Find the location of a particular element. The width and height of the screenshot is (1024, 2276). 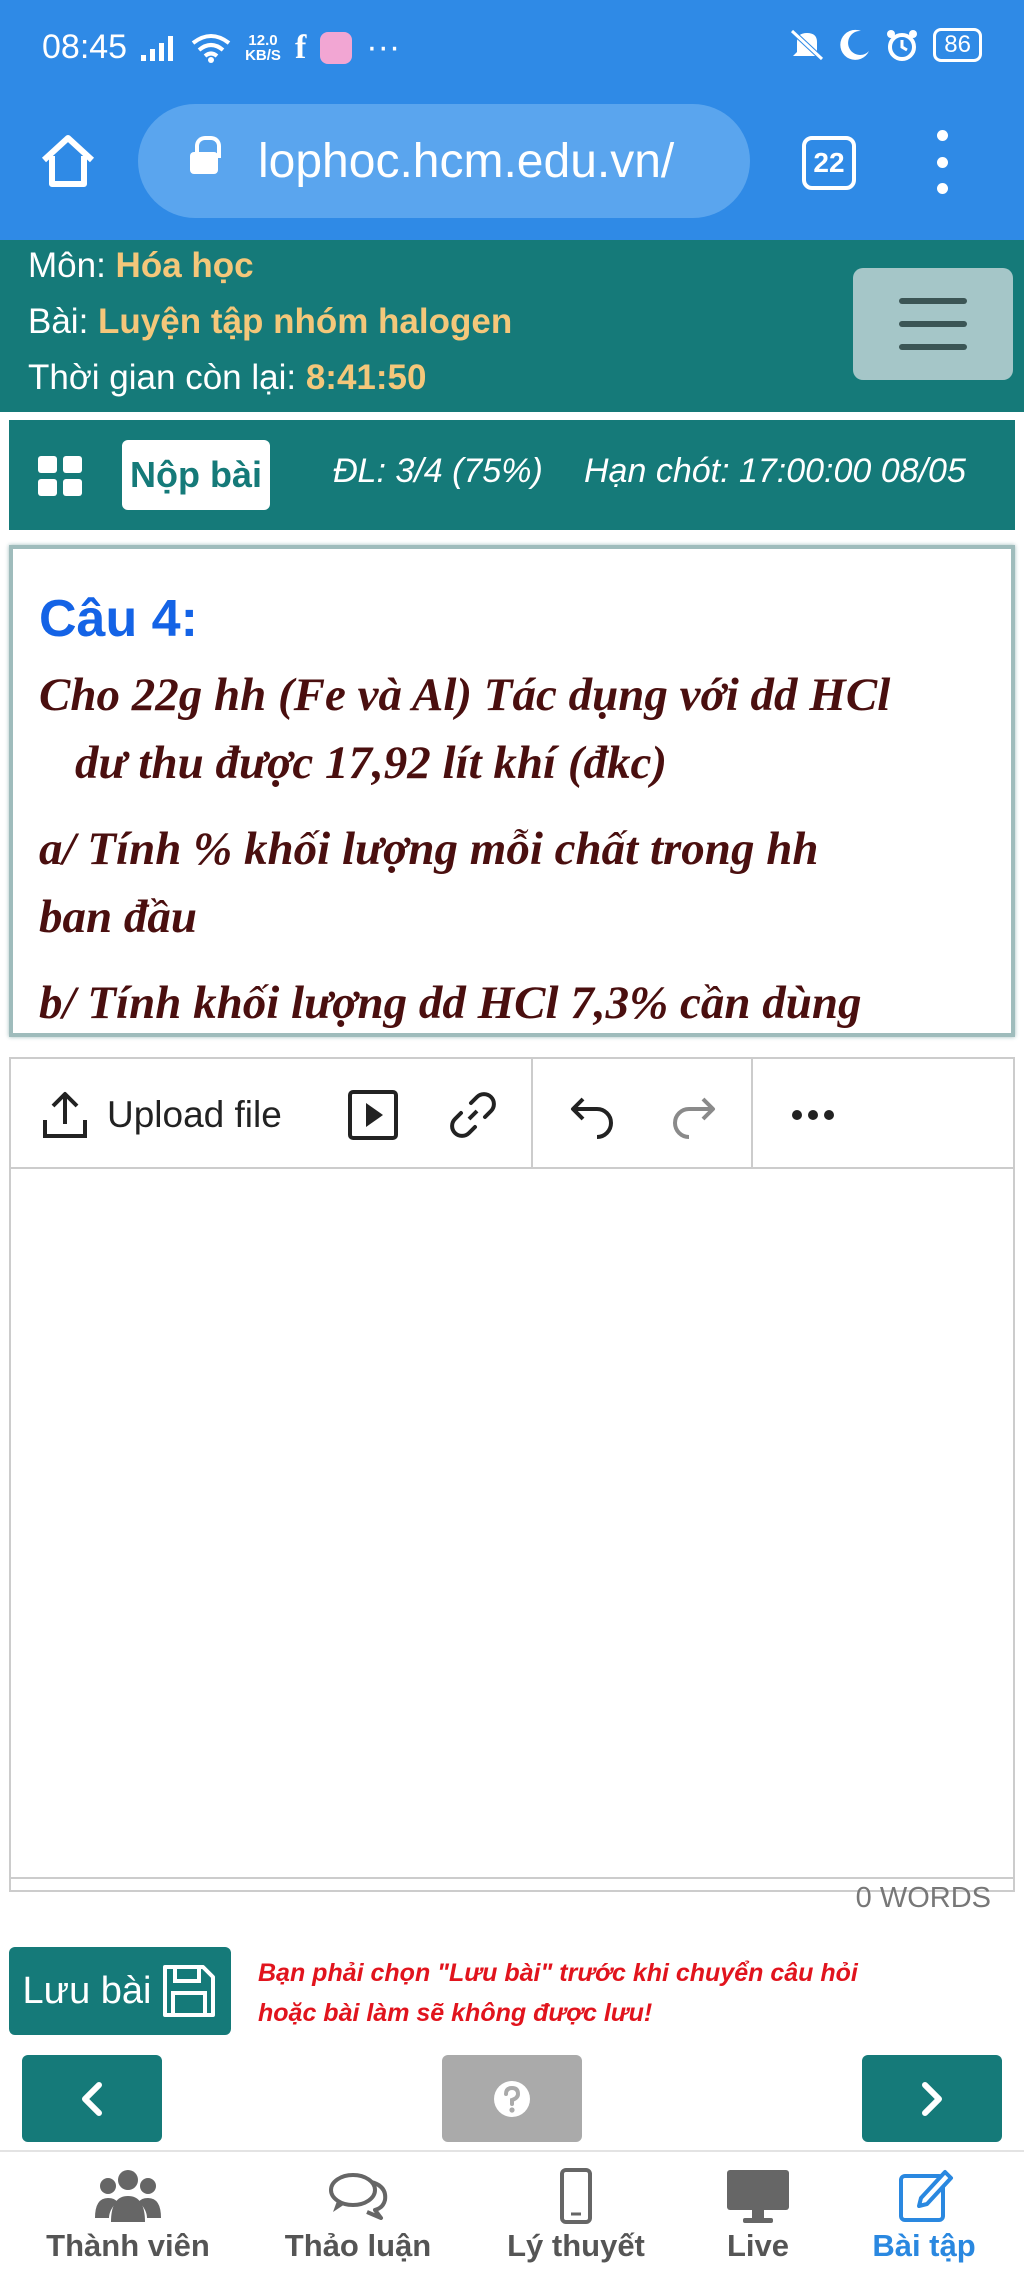

nav-label: Thảo luận is located at coordinates (358, 2245).